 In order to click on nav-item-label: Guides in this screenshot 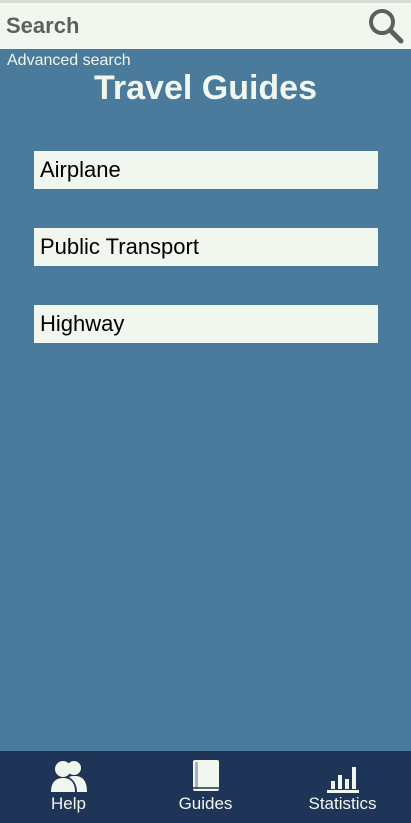, I will do `click(205, 803)`.